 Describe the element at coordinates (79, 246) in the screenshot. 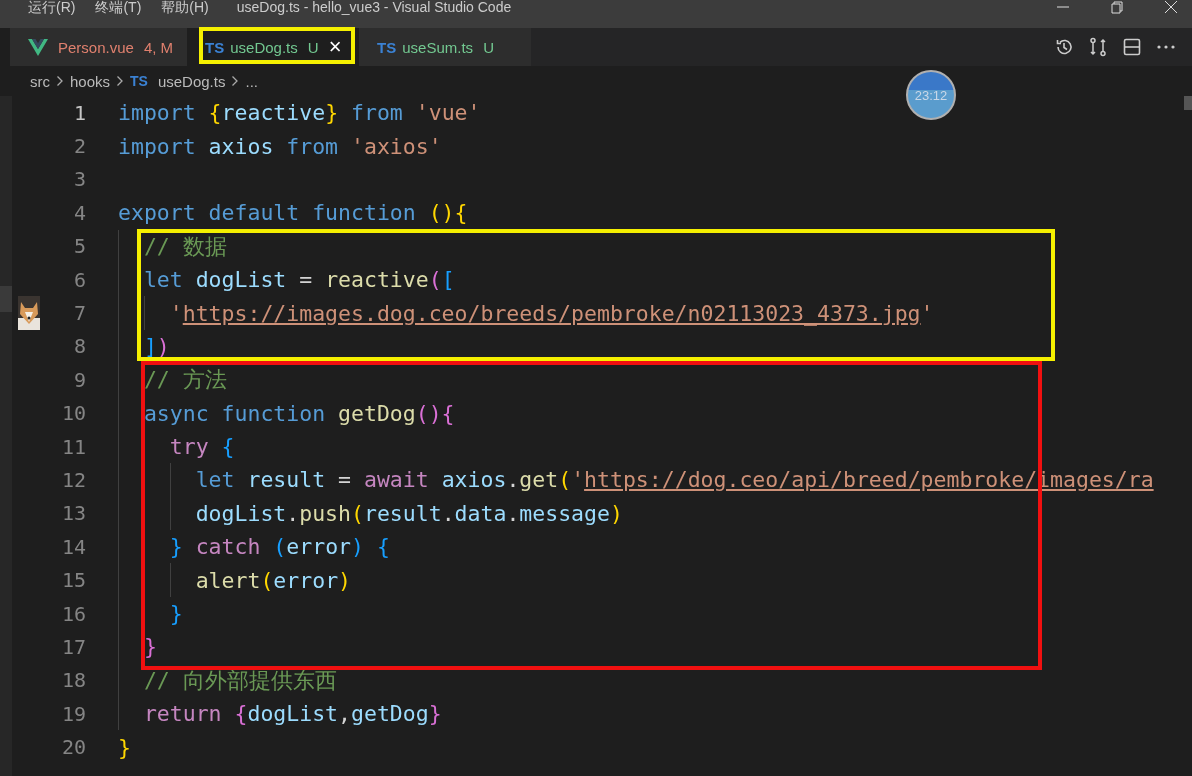

I see `line-number: 5` at that location.